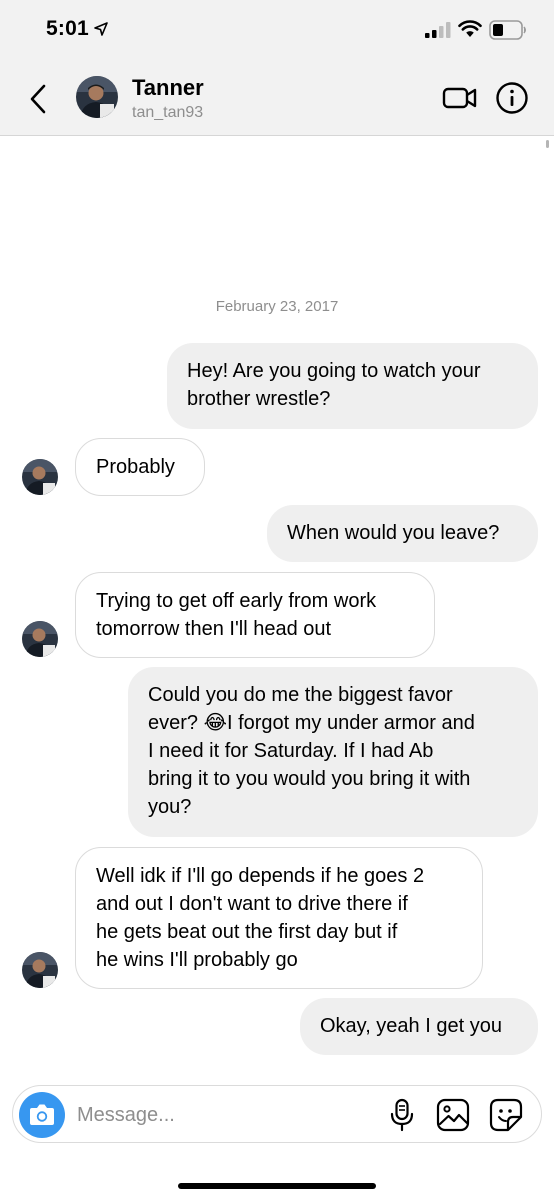  I want to click on wifi-icon, so click(470, 28).